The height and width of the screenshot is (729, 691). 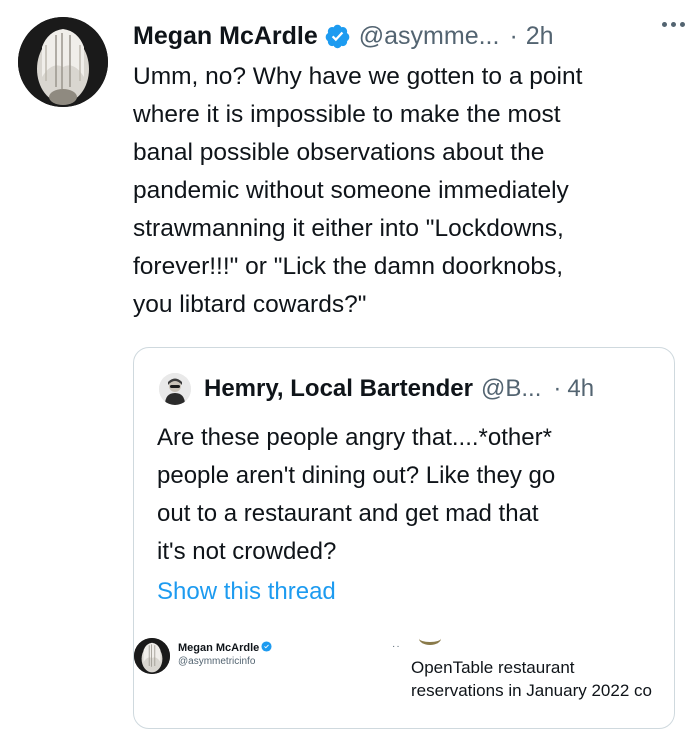 I want to click on embedded-author-name-text: Megan McArdle, so click(x=219, y=648).